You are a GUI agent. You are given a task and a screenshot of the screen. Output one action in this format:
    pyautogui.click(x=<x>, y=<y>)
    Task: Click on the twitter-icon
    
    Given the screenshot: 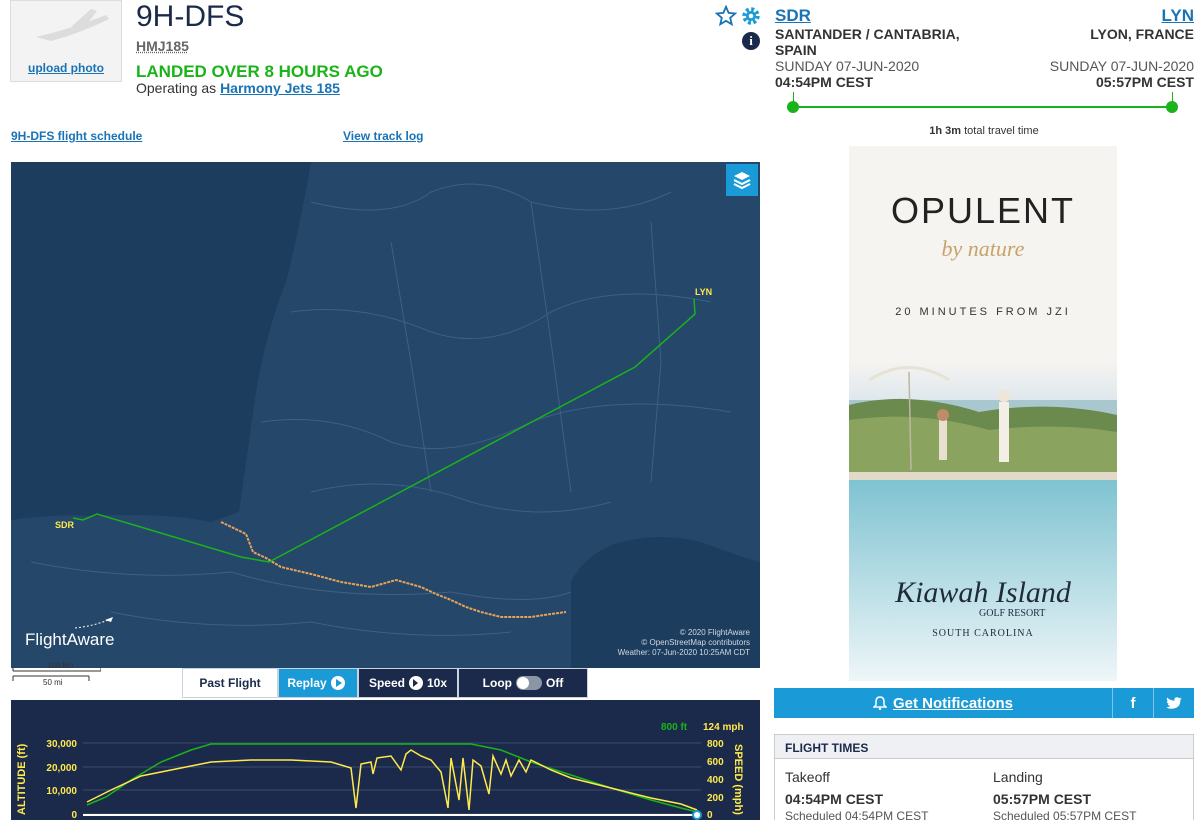 What is the action you would take?
    pyautogui.click(x=1174, y=702)
    